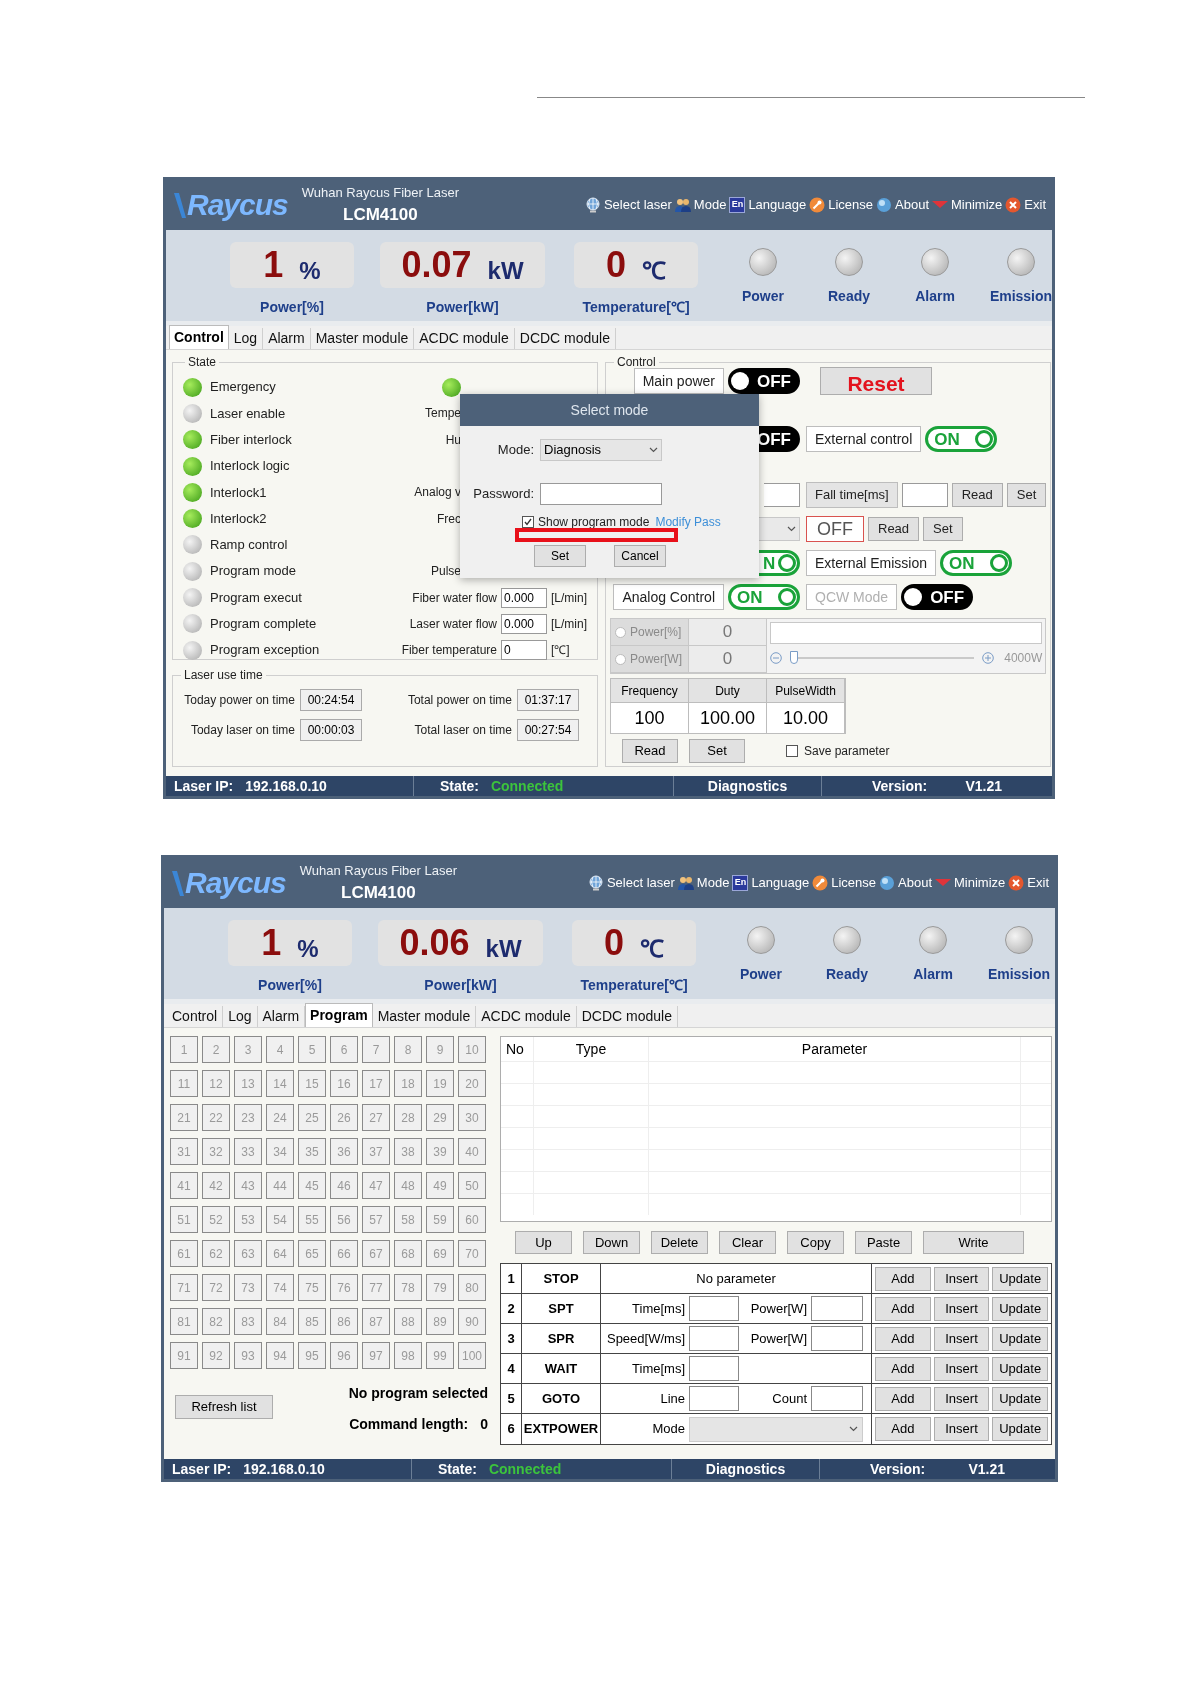 This screenshot has width=1191, height=1684. What do you see at coordinates (440, 1219) in the screenshot?
I see `slot-button: 59` at bounding box center [440, 1219].